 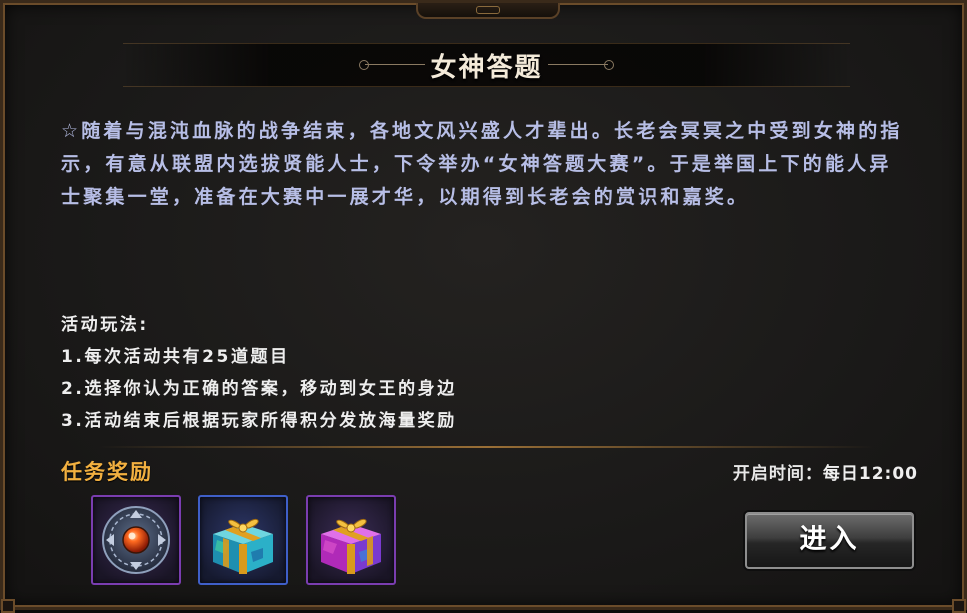 I want to click on open-time: 开启时间：每日12:00, so click(x=825, y=471).